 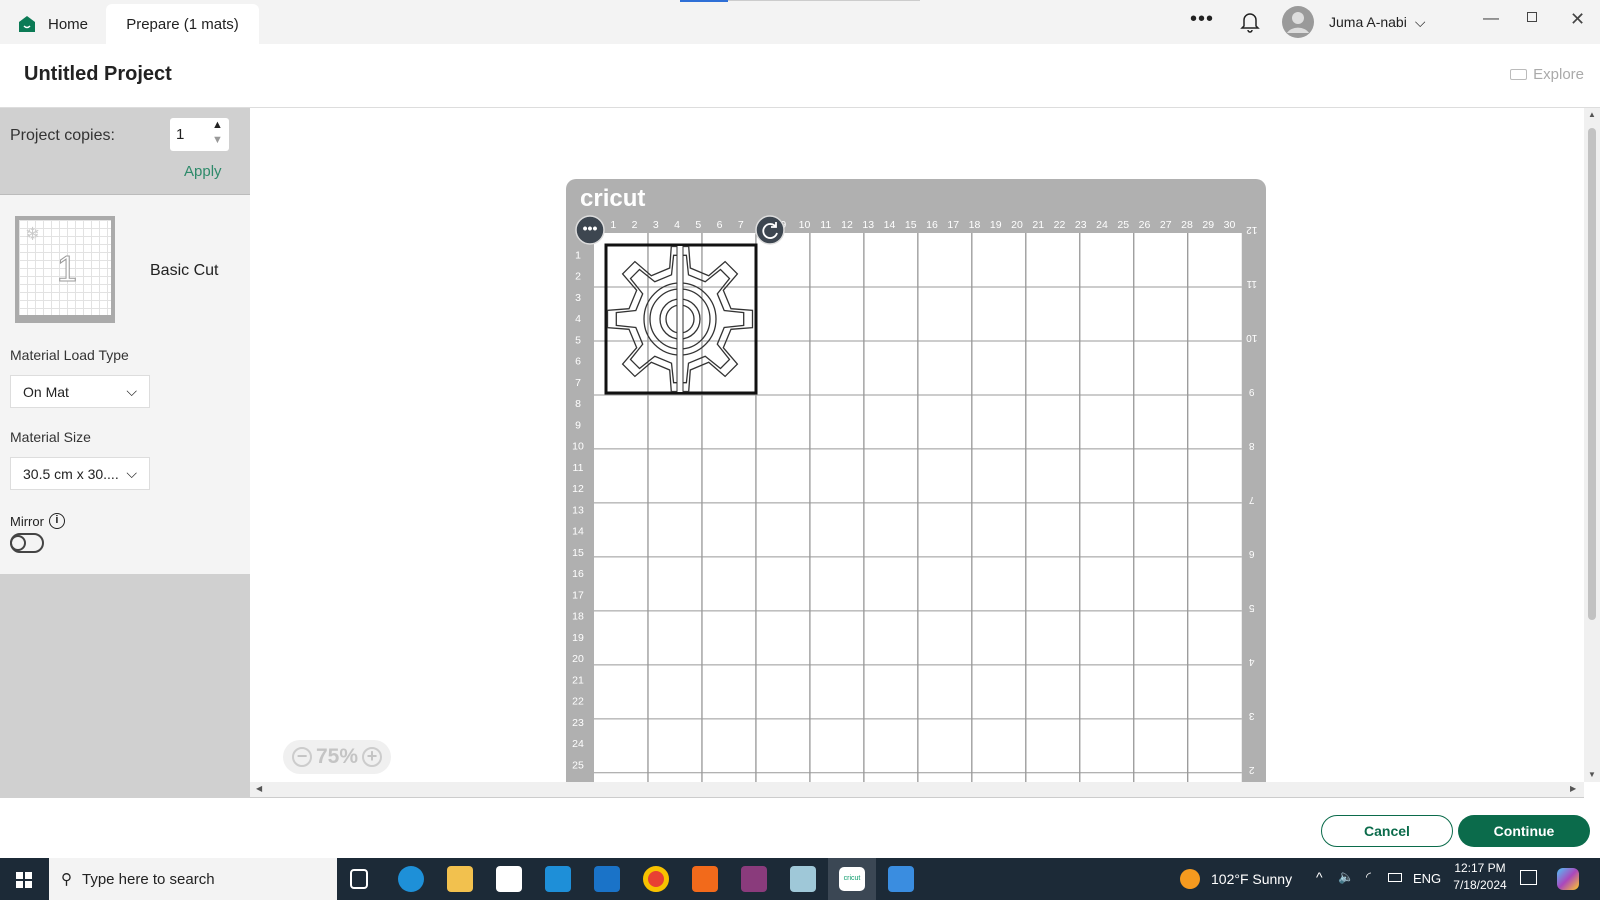 What do you see at coordinates (1202, 19) in the screenshot?
I see `more-options-icon: •••` at bounding box center [1202, 19].